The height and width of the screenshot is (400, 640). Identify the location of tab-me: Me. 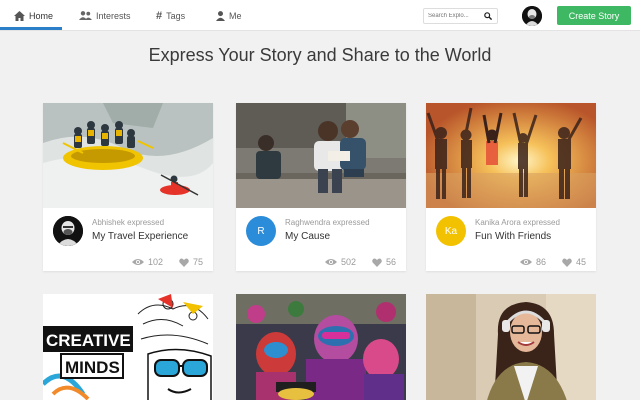
(229, 15).